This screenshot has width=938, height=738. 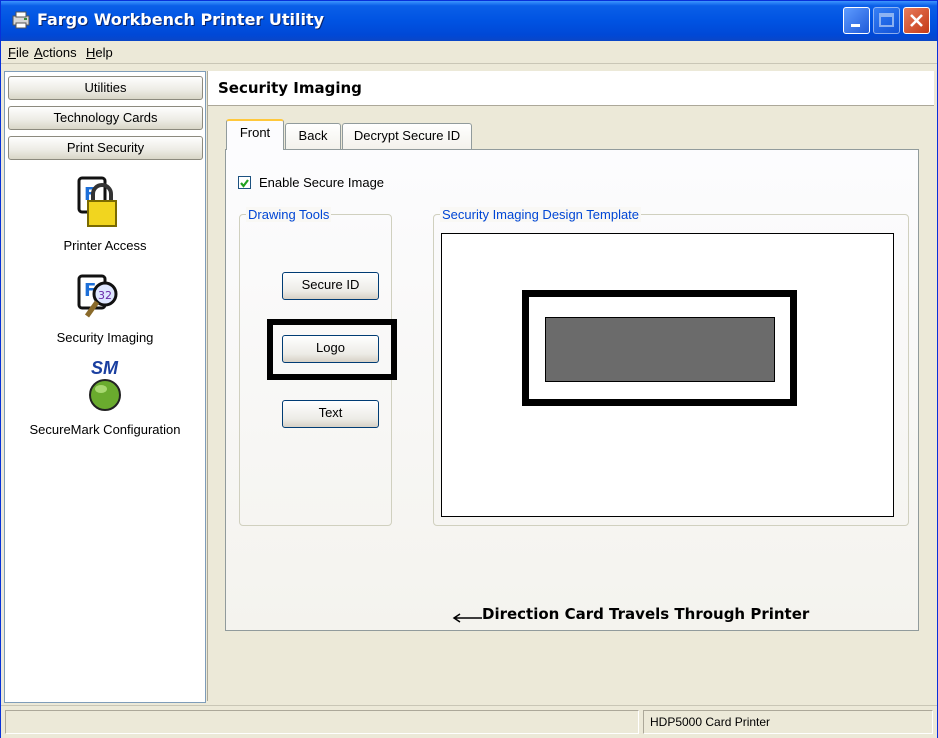 I want to click on maximize-icon, so click(x=886, y=20).